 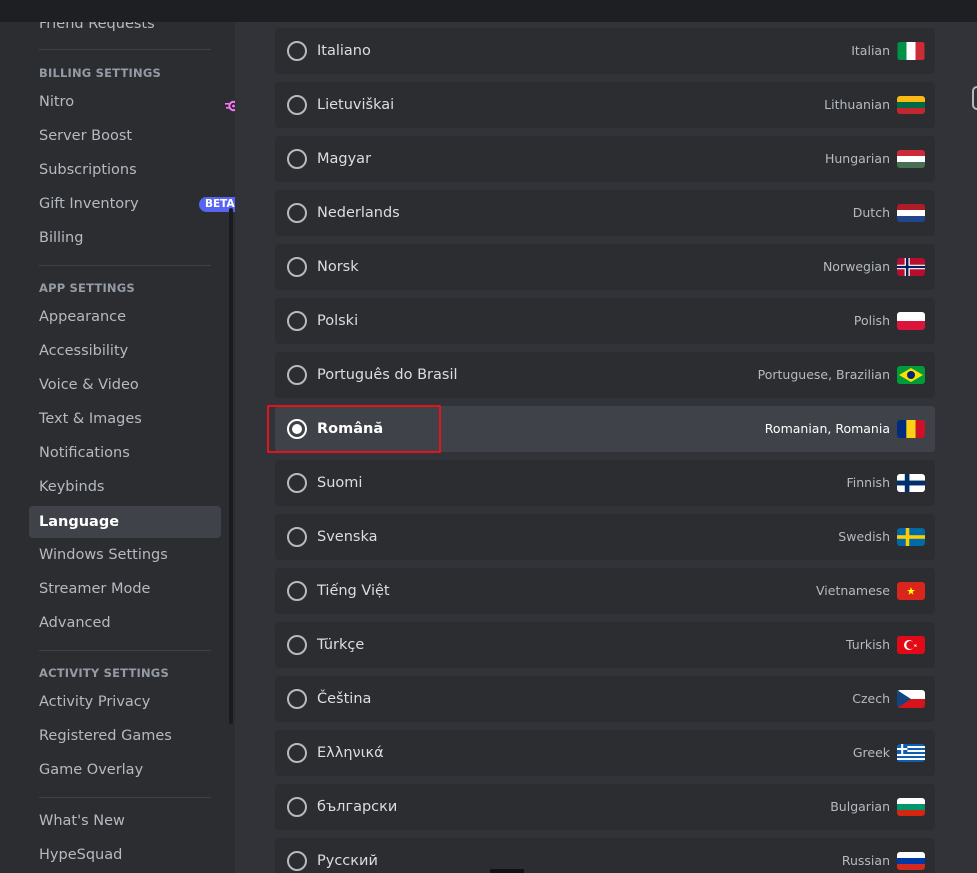 I want to click on language-option-norsk: Norsk Norwegian, so click(x=605, y=267).